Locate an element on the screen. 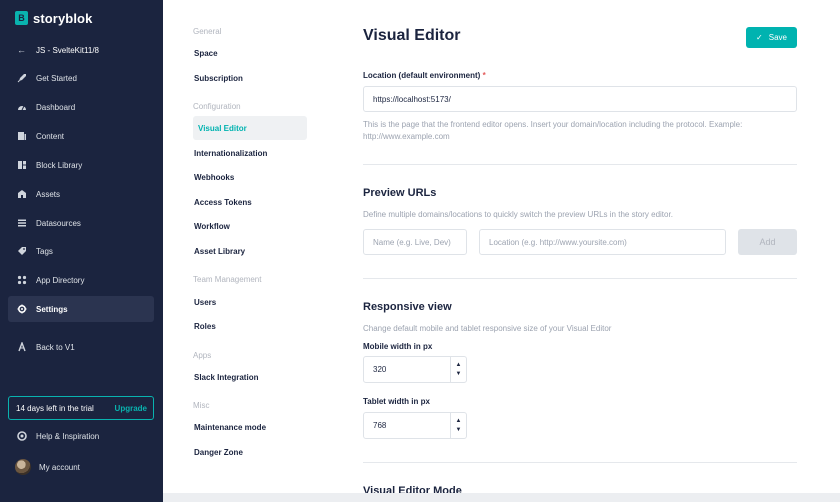  preview-urls-title: Preview URLs is located at coordinates (400, 193).